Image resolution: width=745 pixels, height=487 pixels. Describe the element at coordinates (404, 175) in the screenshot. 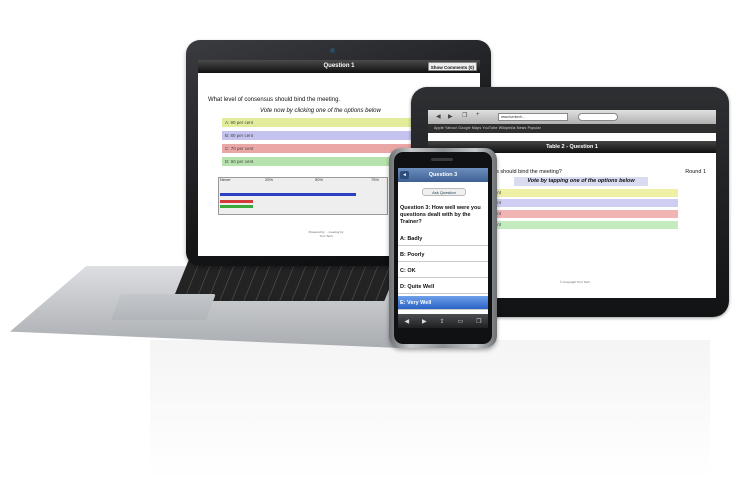

I see `back-button: ◂` at that location.